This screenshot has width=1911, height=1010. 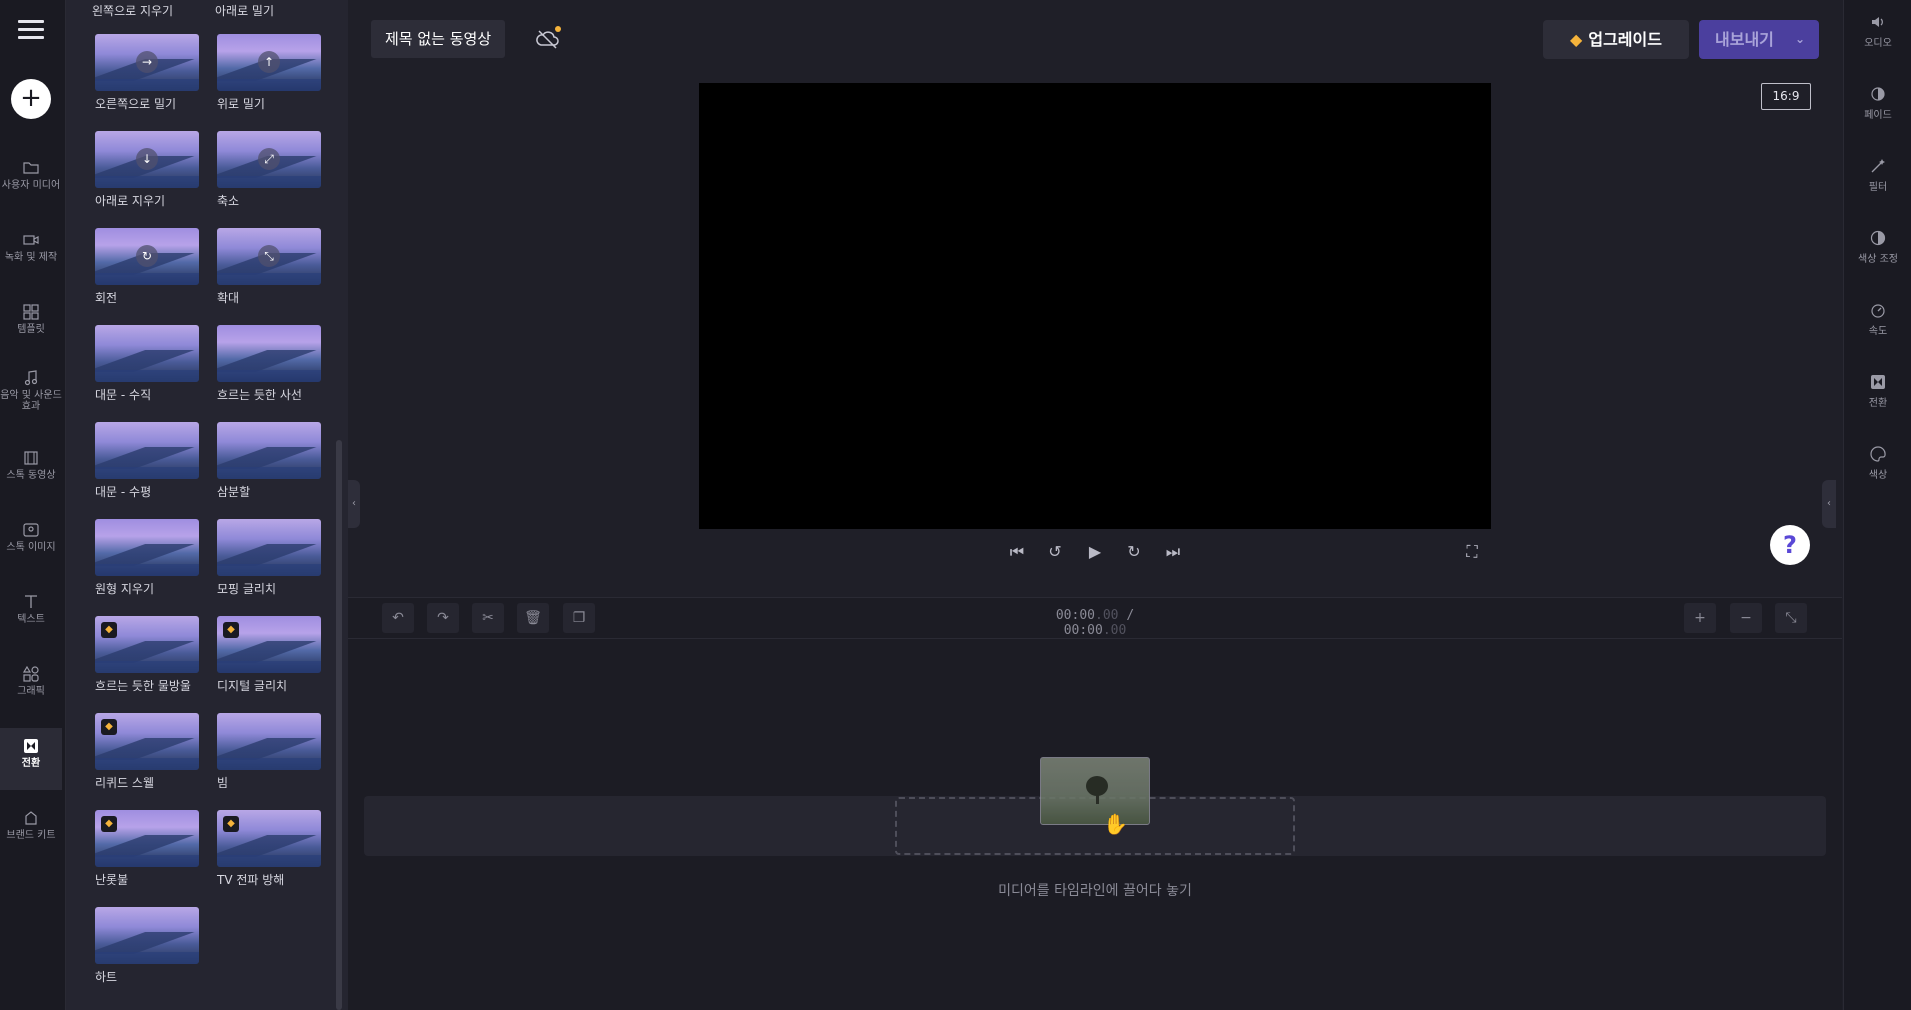 What do you see at coordinates (488, 618) in the screenshot?
I see `split-scissors-icon: ✂` at bounding box center [488, 618].